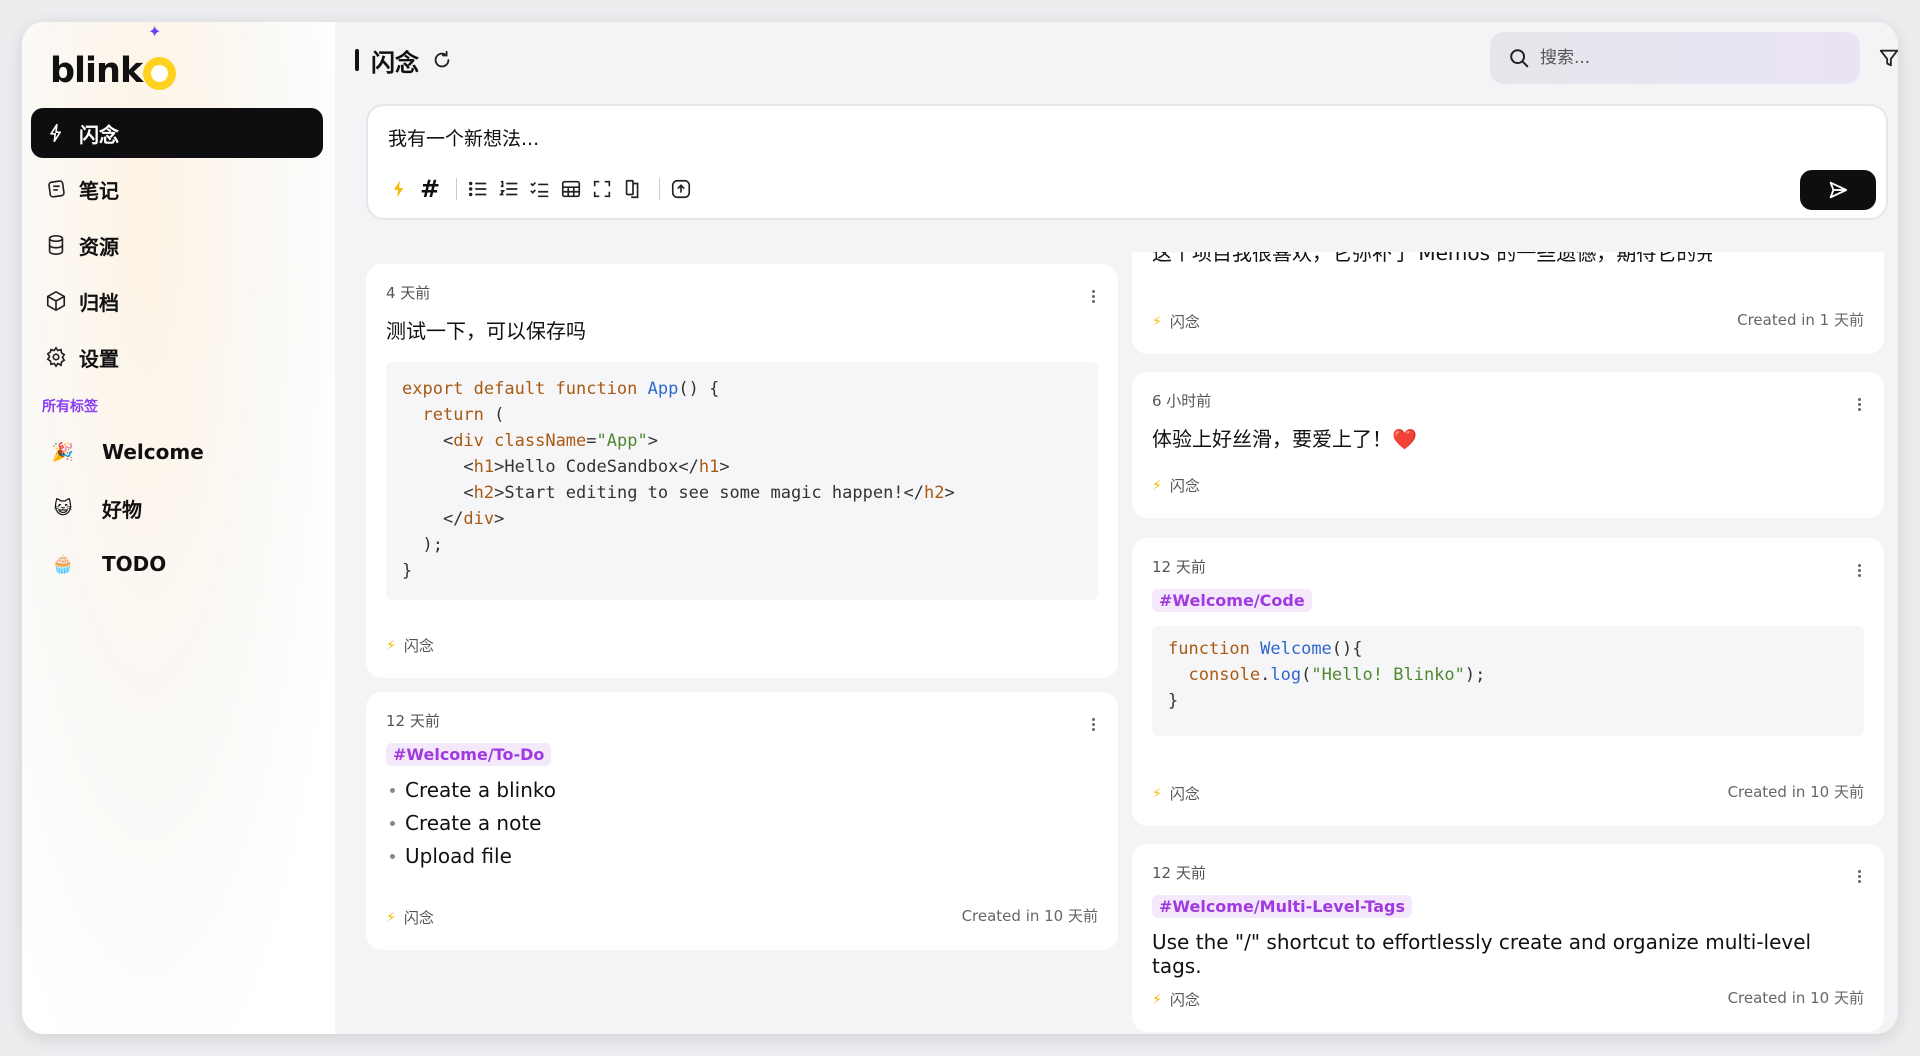 This screenshot has height=1056, width=1920. Describe the element at coordinates (478, 189) in the screenshot. I see `bullet-list-icon` at that location.